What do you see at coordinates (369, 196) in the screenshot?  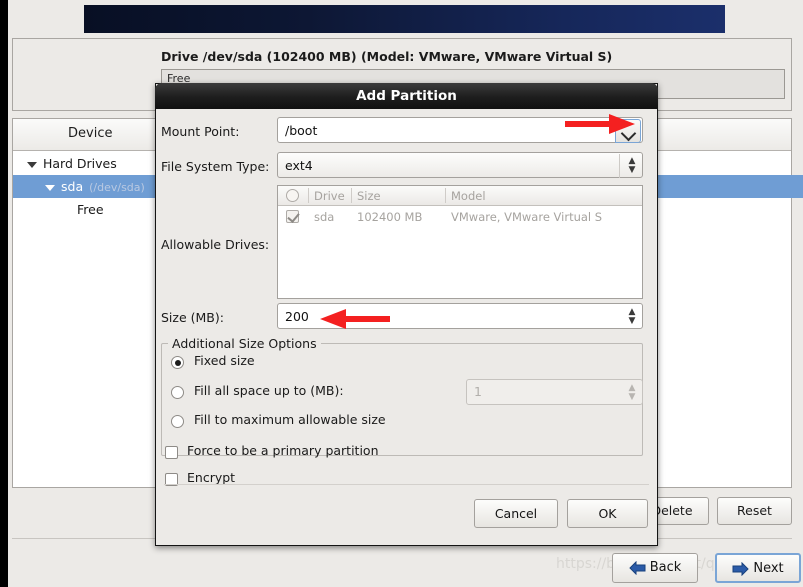 I see `column-header-size: Size` at bounding box center [369, 196].